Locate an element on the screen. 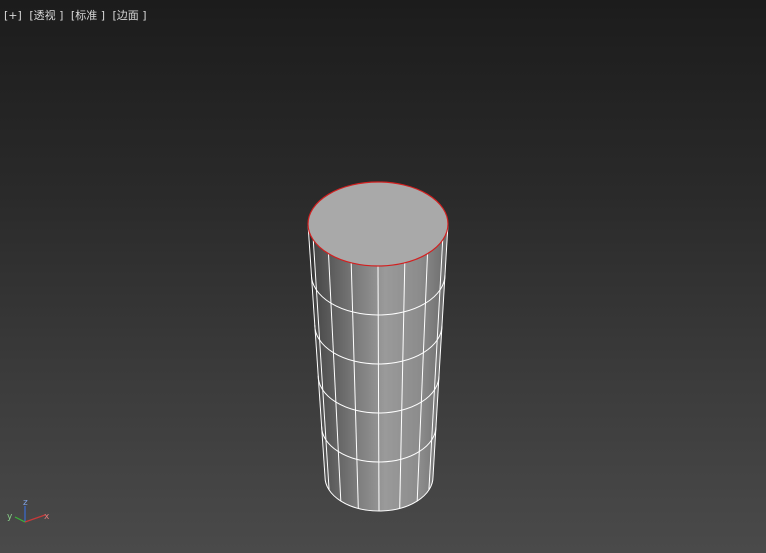  axis-z-label: z is located at coordinates (25, 503).